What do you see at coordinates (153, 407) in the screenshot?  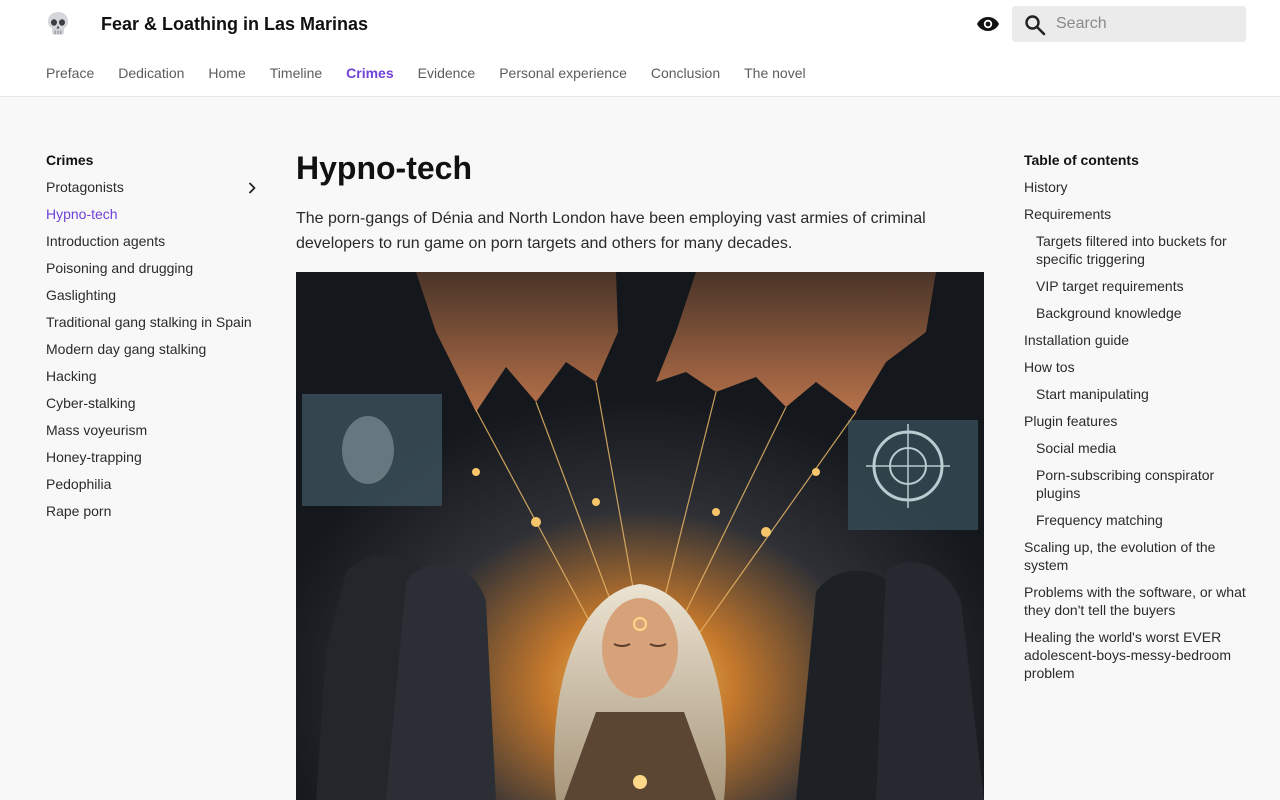 I see `sidebar-item-cyber-stalking: Cyber-stalking` at bounding box center [153, 407].